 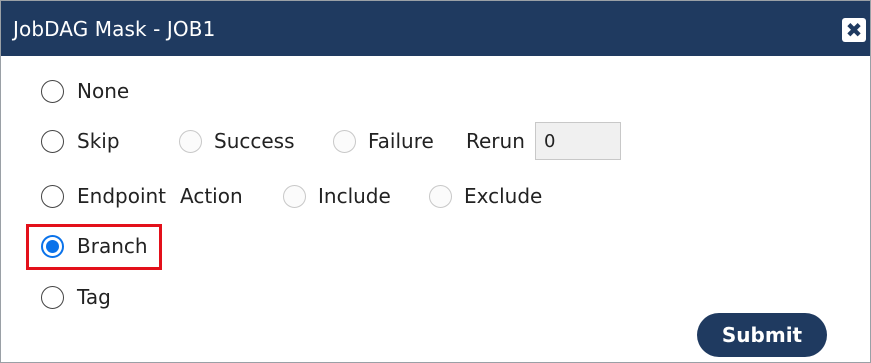 What do you see at coordinates (52, 246) in the screenshot?
I see `radio-branch` at bounding box center [52, 246].